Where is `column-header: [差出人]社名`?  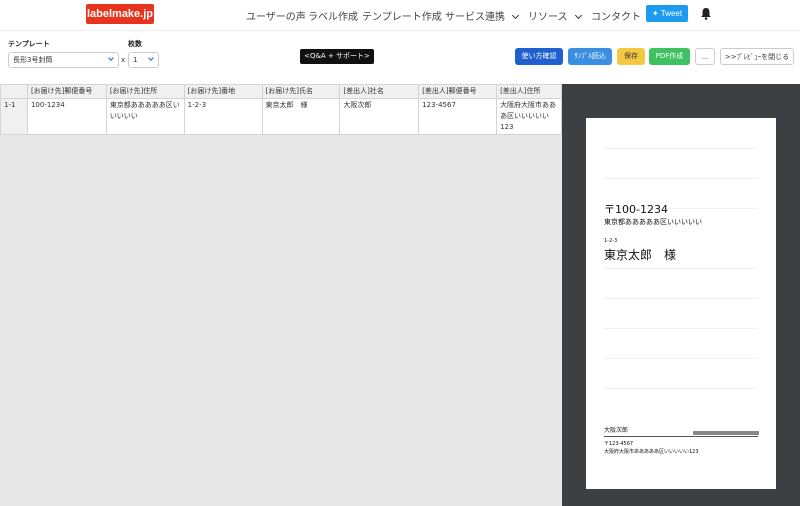 column-header: [差出人]社名 is located at coordinates (379, 91).